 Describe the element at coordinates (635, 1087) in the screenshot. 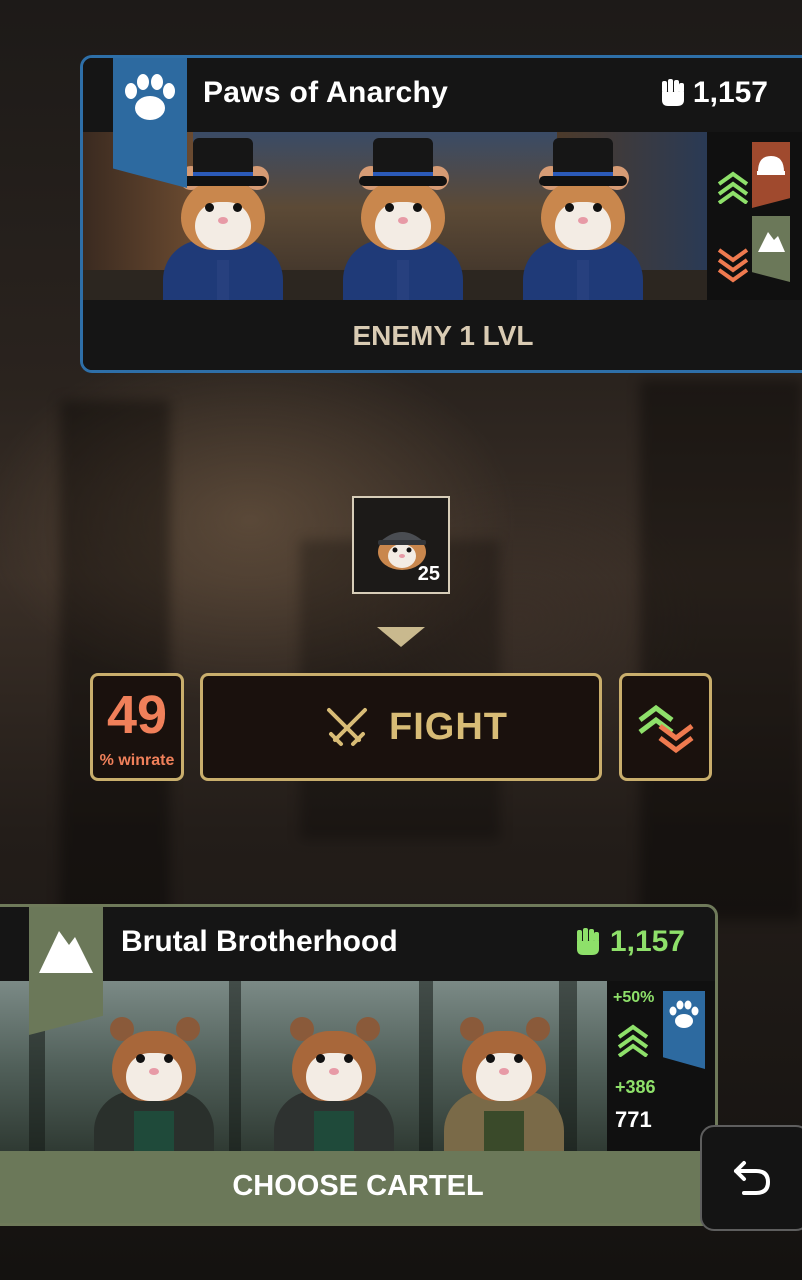

I see `bonus-plus-value: +386` at that location.